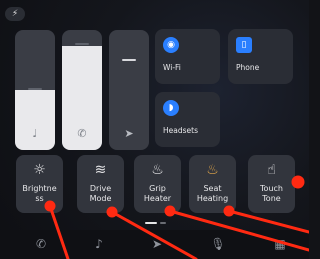 This screenshot has width=320, height=259. Describe the element at coordinates (59, 231) in the screenshot. I see `annotation-line-brightness` at that location.